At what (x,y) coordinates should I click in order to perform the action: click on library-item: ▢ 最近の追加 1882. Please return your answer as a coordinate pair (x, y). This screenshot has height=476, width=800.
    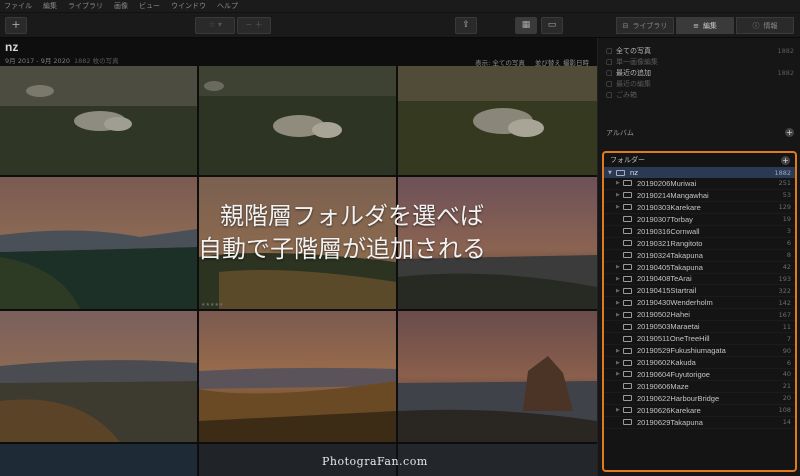
    Looking at the image, I should click on (700, 72).